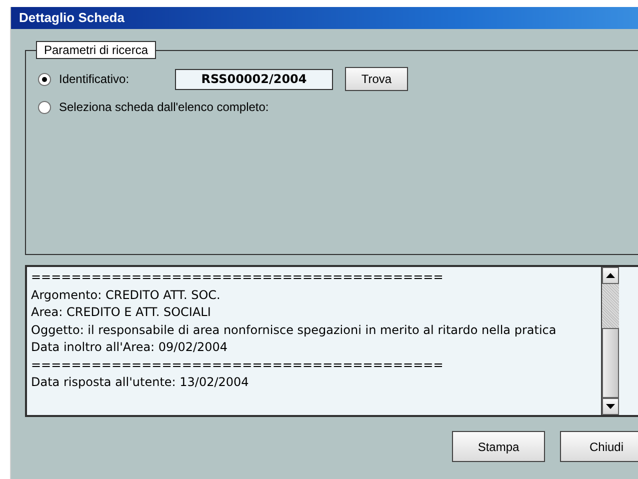 Image resolution: width=638 pixels, height=479 pixels. What do you see at coordinates (254, 79) in the screenshot?
I see `id-field: RSS00002/2004` at bounding box center [254, 79].